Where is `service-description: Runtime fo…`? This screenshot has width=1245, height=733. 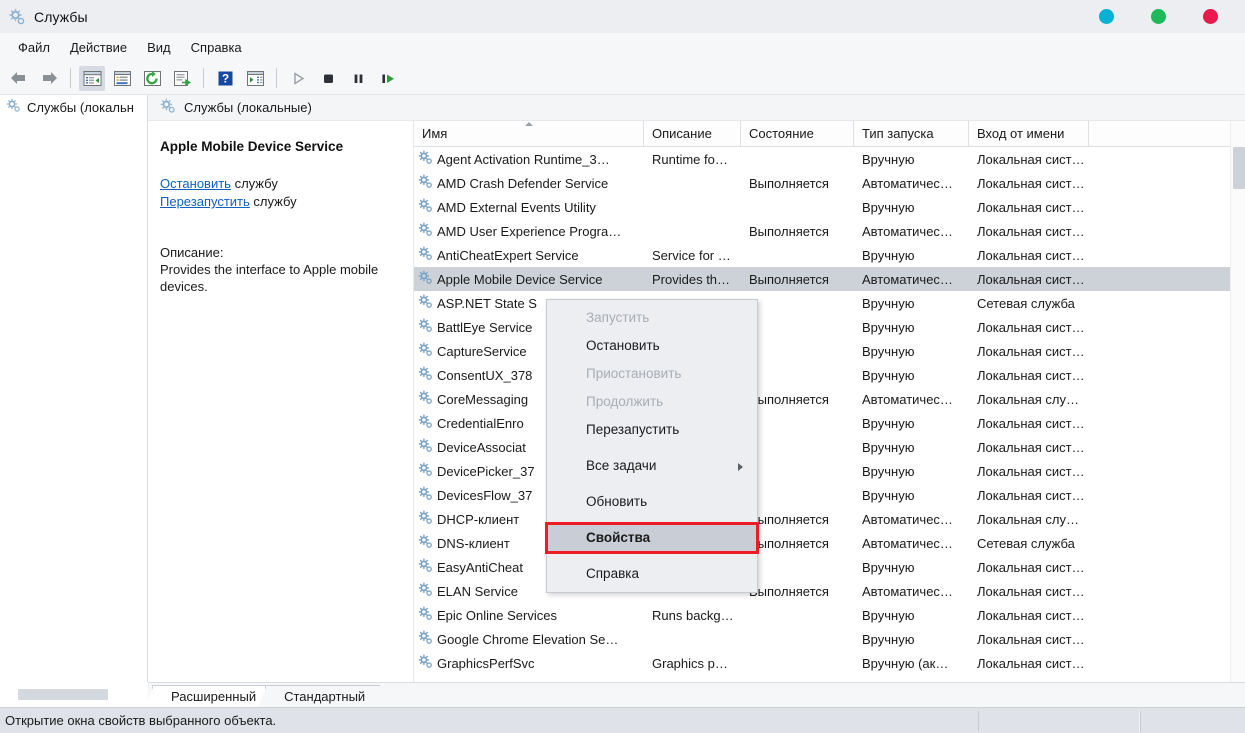 service-description: Runtime fo… is located at coordinates (690, 159).